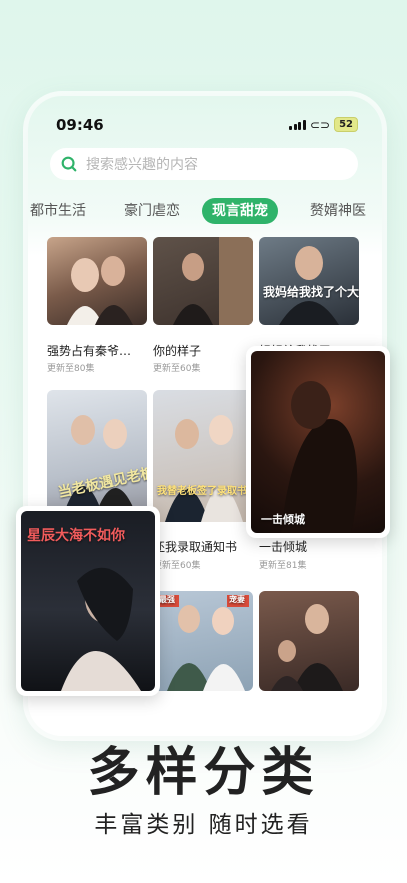 The image size is (407, 883). What do you see at coordinates (311, 292) in the screenshot?
I see `poster-title-art: 我妈给我找了个大学生爸爸` at bounding box center [311, 292].